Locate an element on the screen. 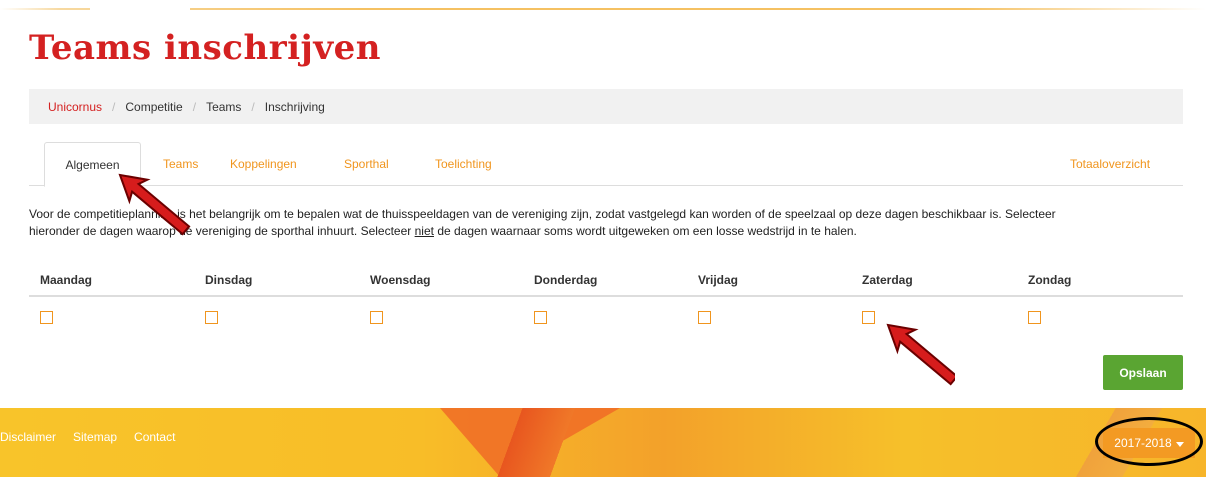  day-header-zaterdag: Zaterdag is located at coordinates (887, 280).